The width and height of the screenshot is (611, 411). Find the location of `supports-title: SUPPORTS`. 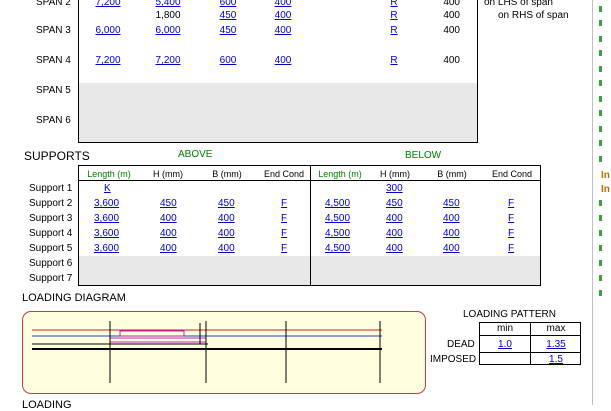

supports-title: SUPPORTS is located at coordinates (57, 156).